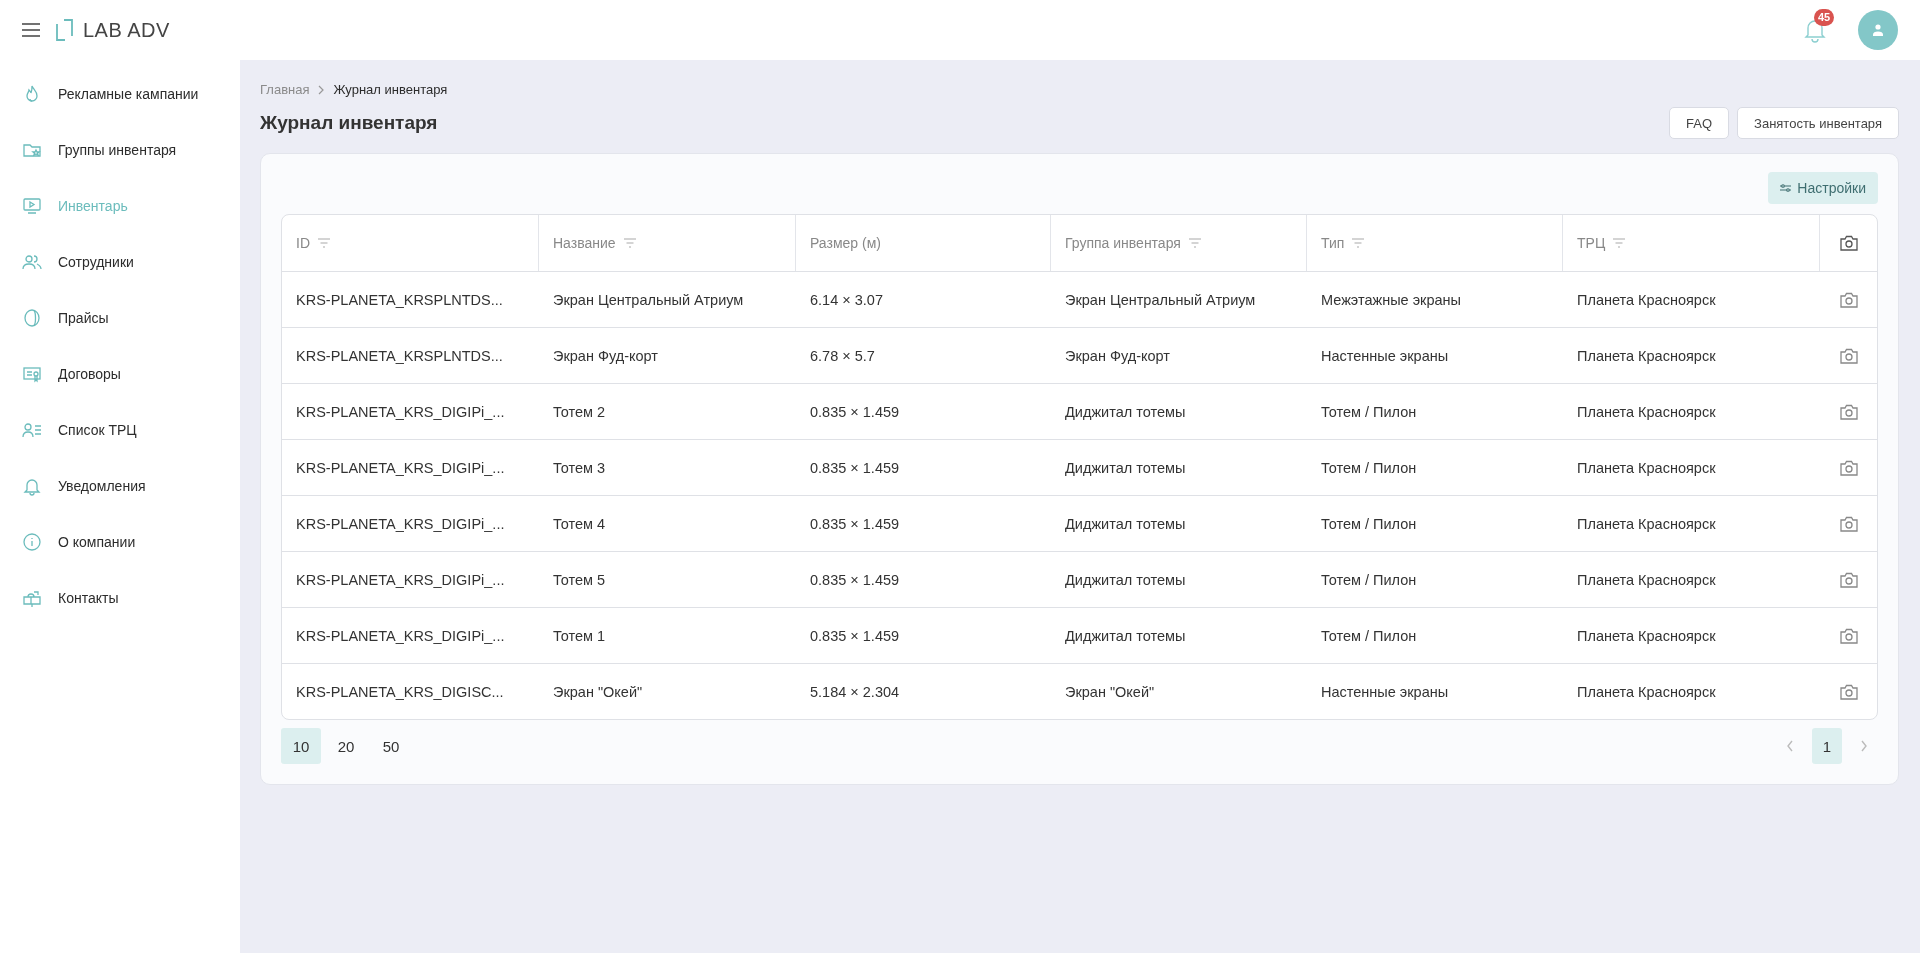  I want to click on table-cell: Тотем 1, so click(579, 635).